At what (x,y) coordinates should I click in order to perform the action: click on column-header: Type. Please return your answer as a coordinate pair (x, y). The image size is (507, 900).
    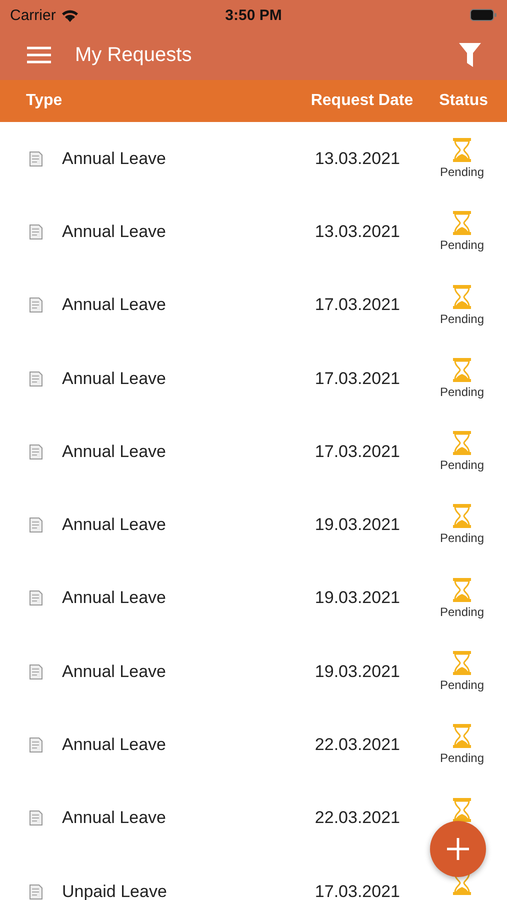
    Looking at the image, I should click on (45, 101).